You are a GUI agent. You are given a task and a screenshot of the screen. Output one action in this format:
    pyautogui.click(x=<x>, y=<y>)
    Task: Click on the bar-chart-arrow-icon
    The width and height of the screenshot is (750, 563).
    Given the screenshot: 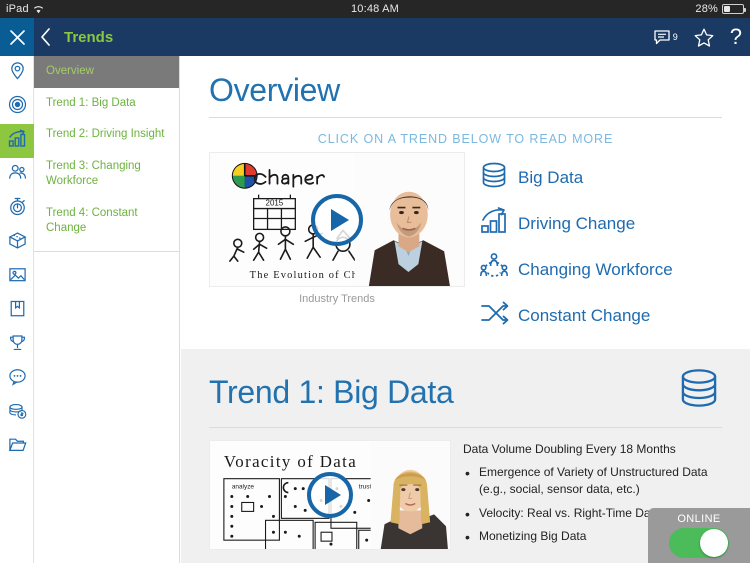 What is the action you would take?
    pyautogui.click(x=494, y=223)
    